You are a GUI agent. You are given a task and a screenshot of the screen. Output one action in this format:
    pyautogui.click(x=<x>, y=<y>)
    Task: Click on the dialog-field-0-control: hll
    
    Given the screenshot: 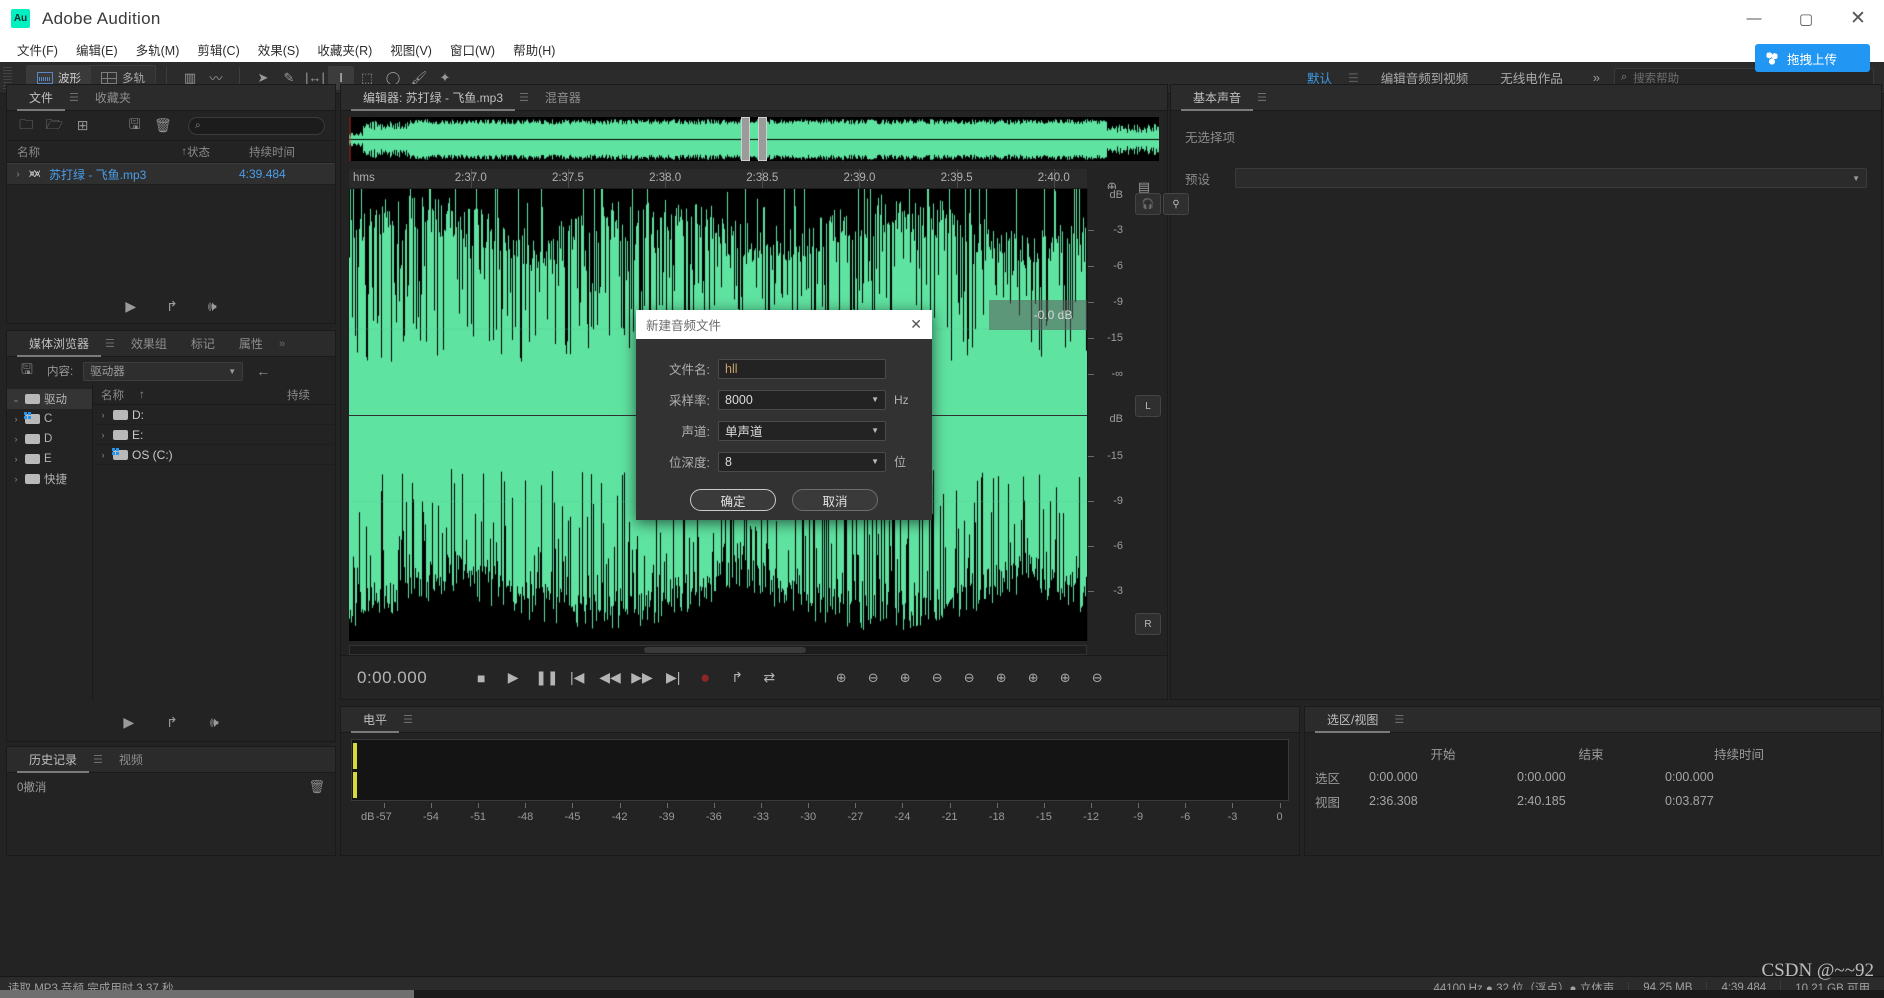 What is the action you would take?
    pyautogui.click(x=802, y=368)
    